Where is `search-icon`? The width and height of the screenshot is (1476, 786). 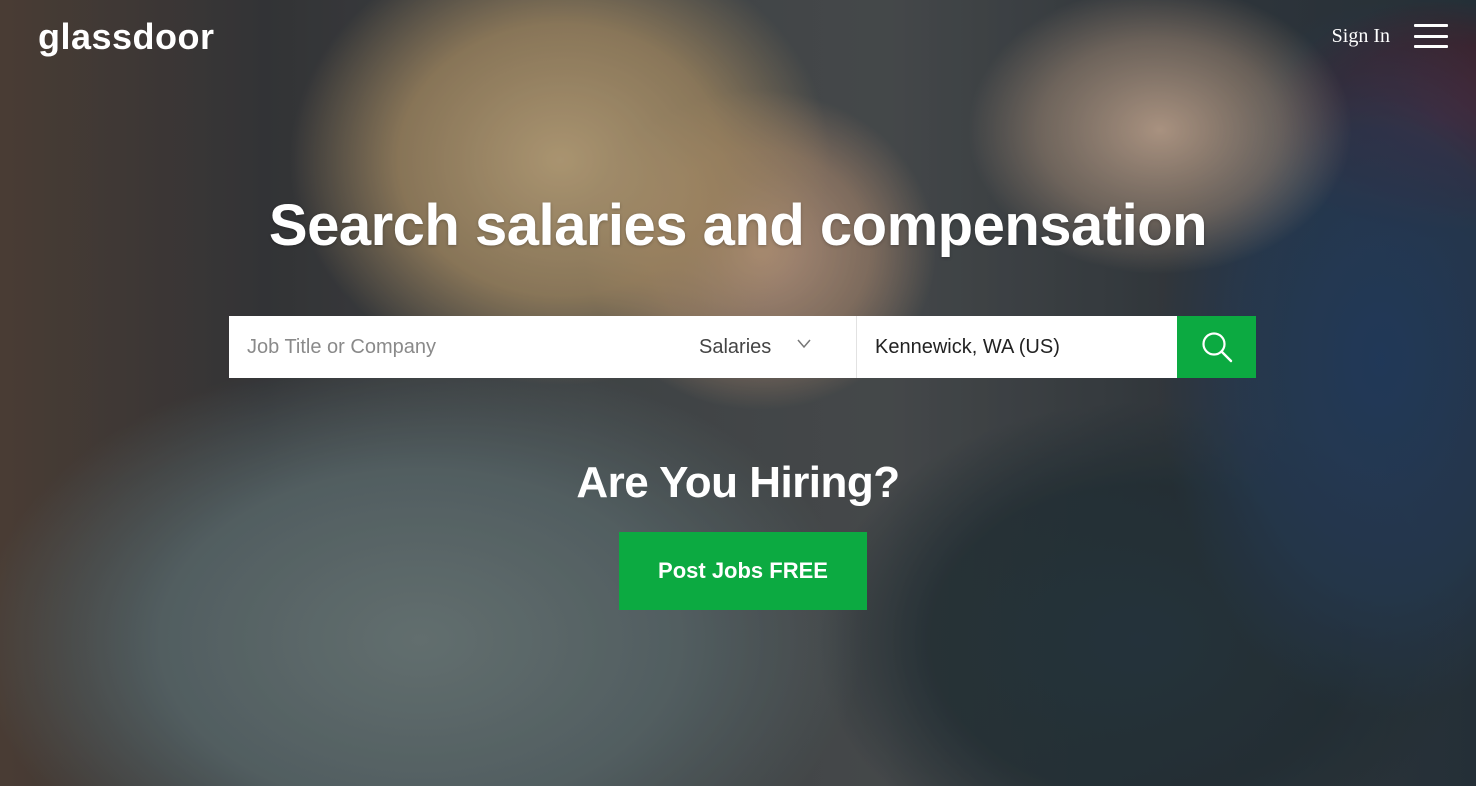
search-icon is located at coordinates (1216, 347).